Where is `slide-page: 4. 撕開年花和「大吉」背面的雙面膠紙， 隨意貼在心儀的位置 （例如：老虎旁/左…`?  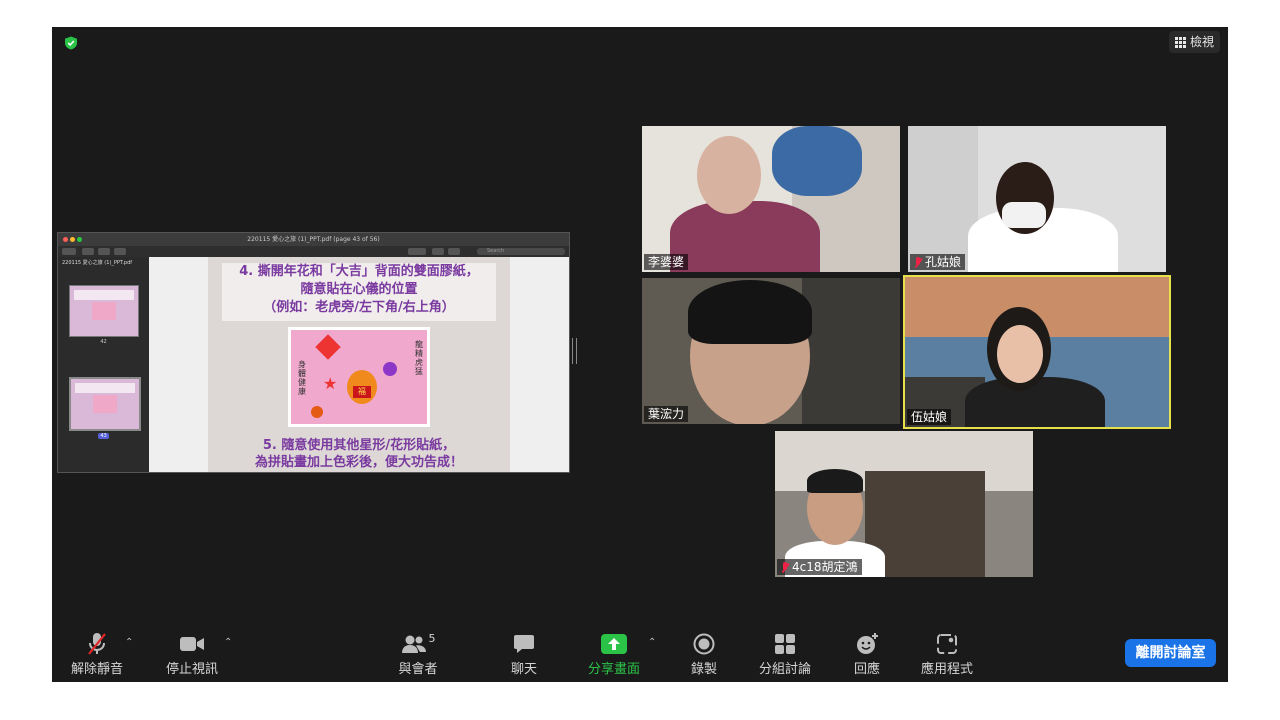
slide-page: 4. 撕開年花和「大吉」背面的雙面膠紙， 隨意貼在心儀的位置 （例如：老虎旁/左… is located at coordinates (359, 364).